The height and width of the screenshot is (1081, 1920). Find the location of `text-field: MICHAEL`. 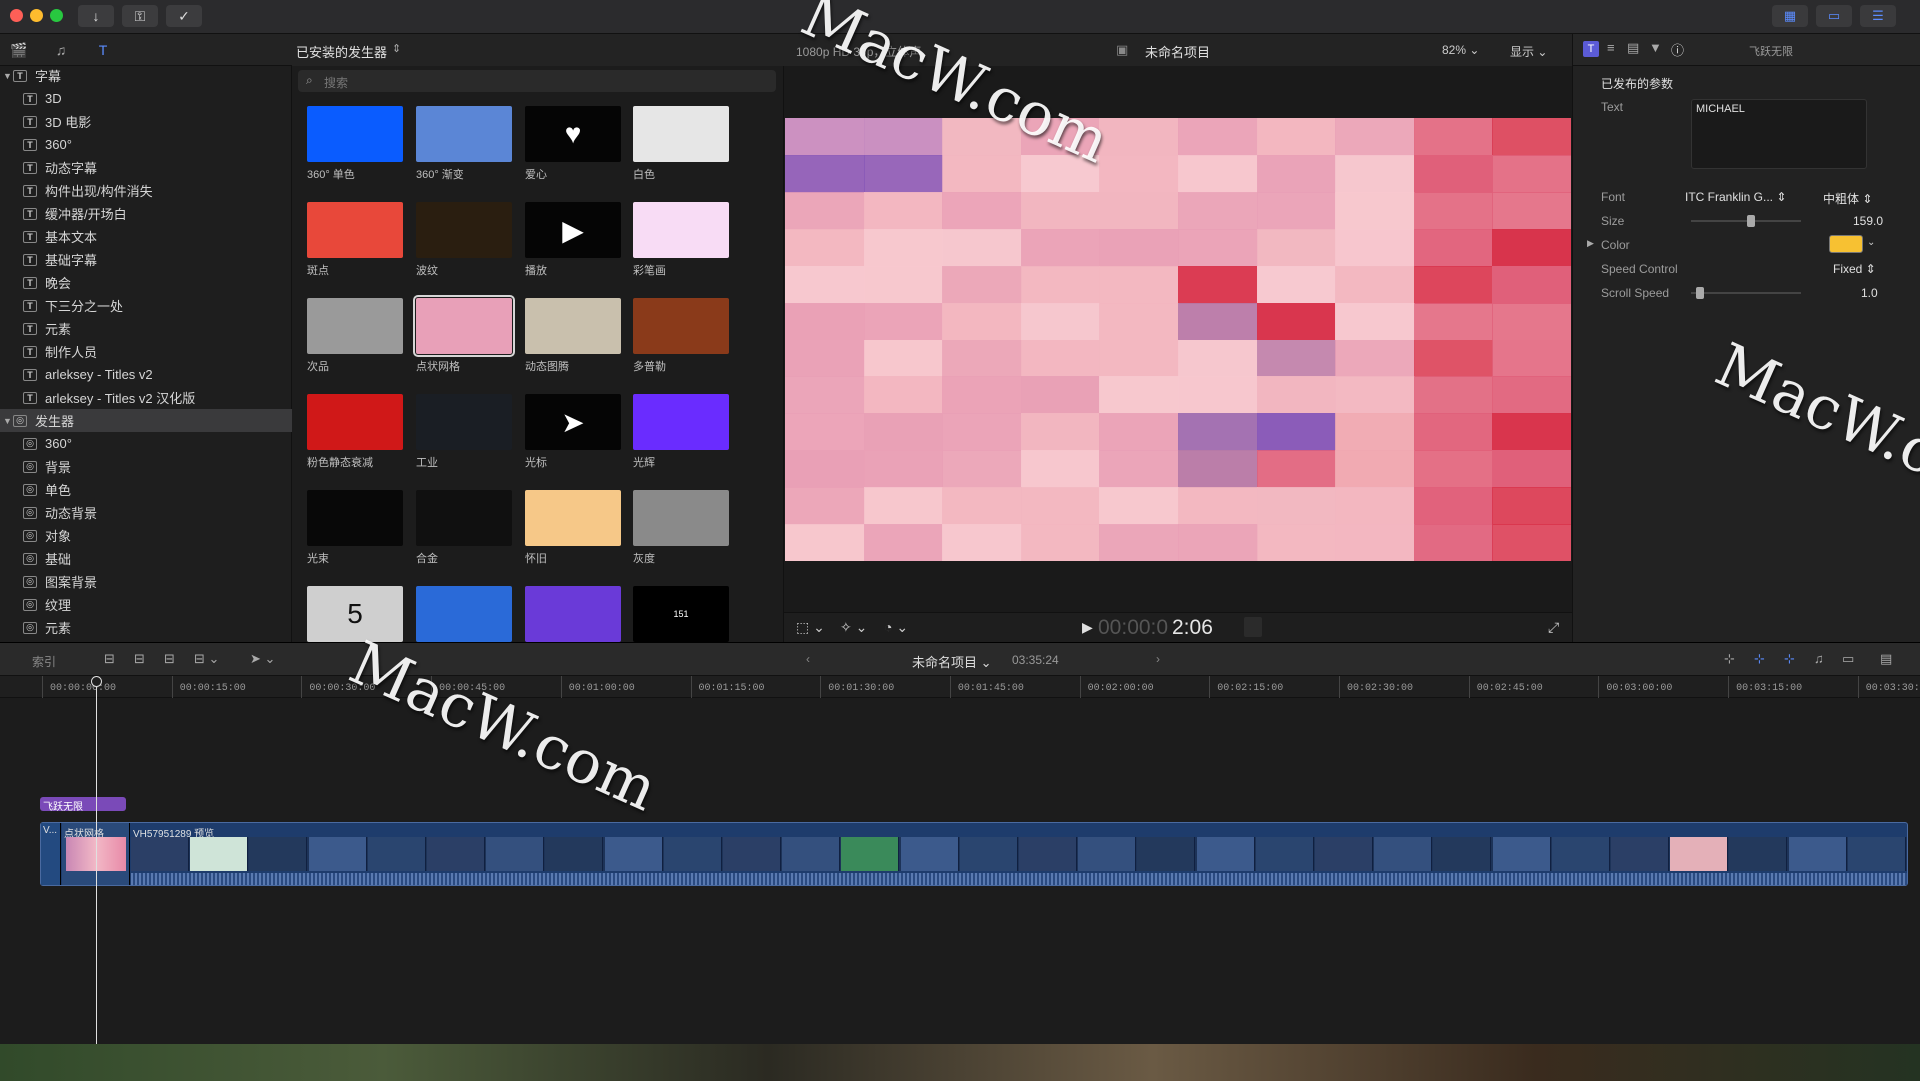

text-field: MICHAEL is located at coordinates (1779, 134).